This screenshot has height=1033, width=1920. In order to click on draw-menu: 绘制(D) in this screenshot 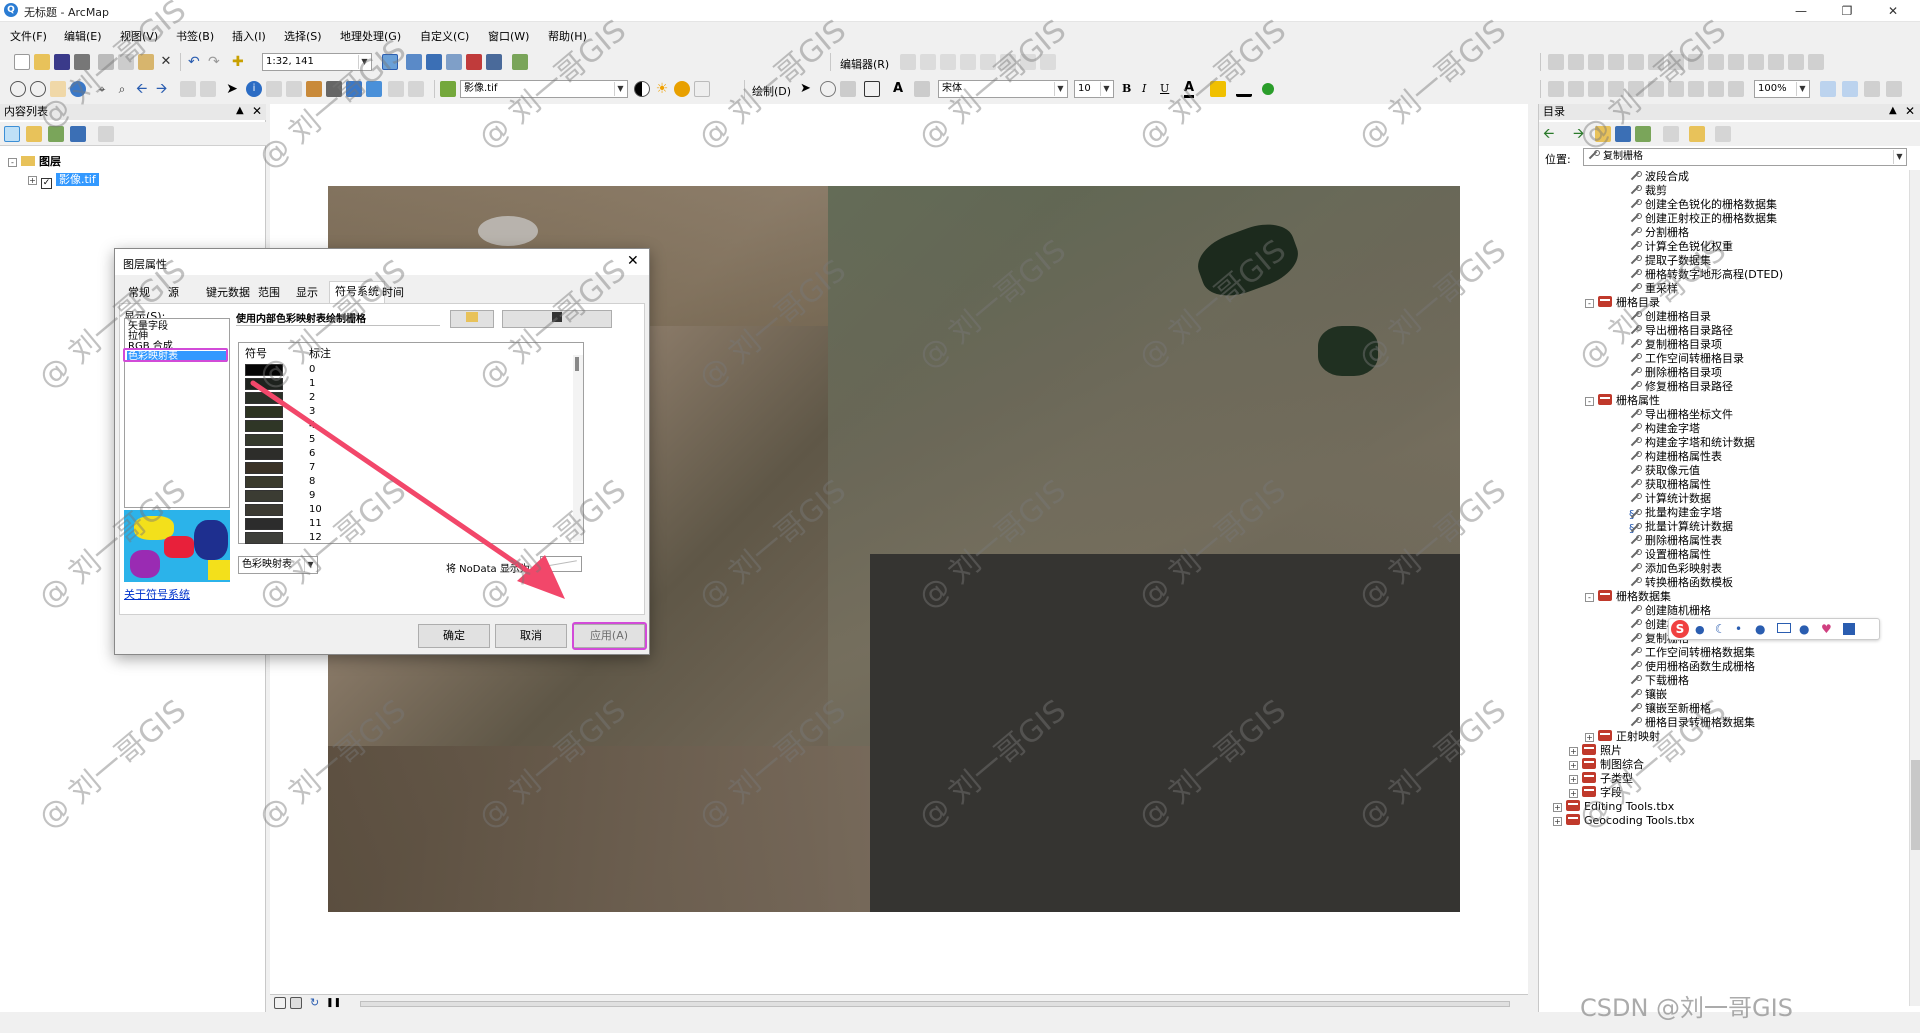, I will do `click(771, 91)`.